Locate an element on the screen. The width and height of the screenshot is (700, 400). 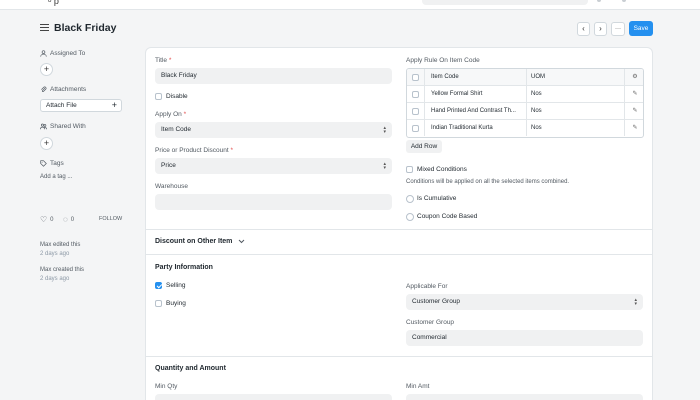
chevron-left-icon: ‹ is located at coordinates (583, 28).